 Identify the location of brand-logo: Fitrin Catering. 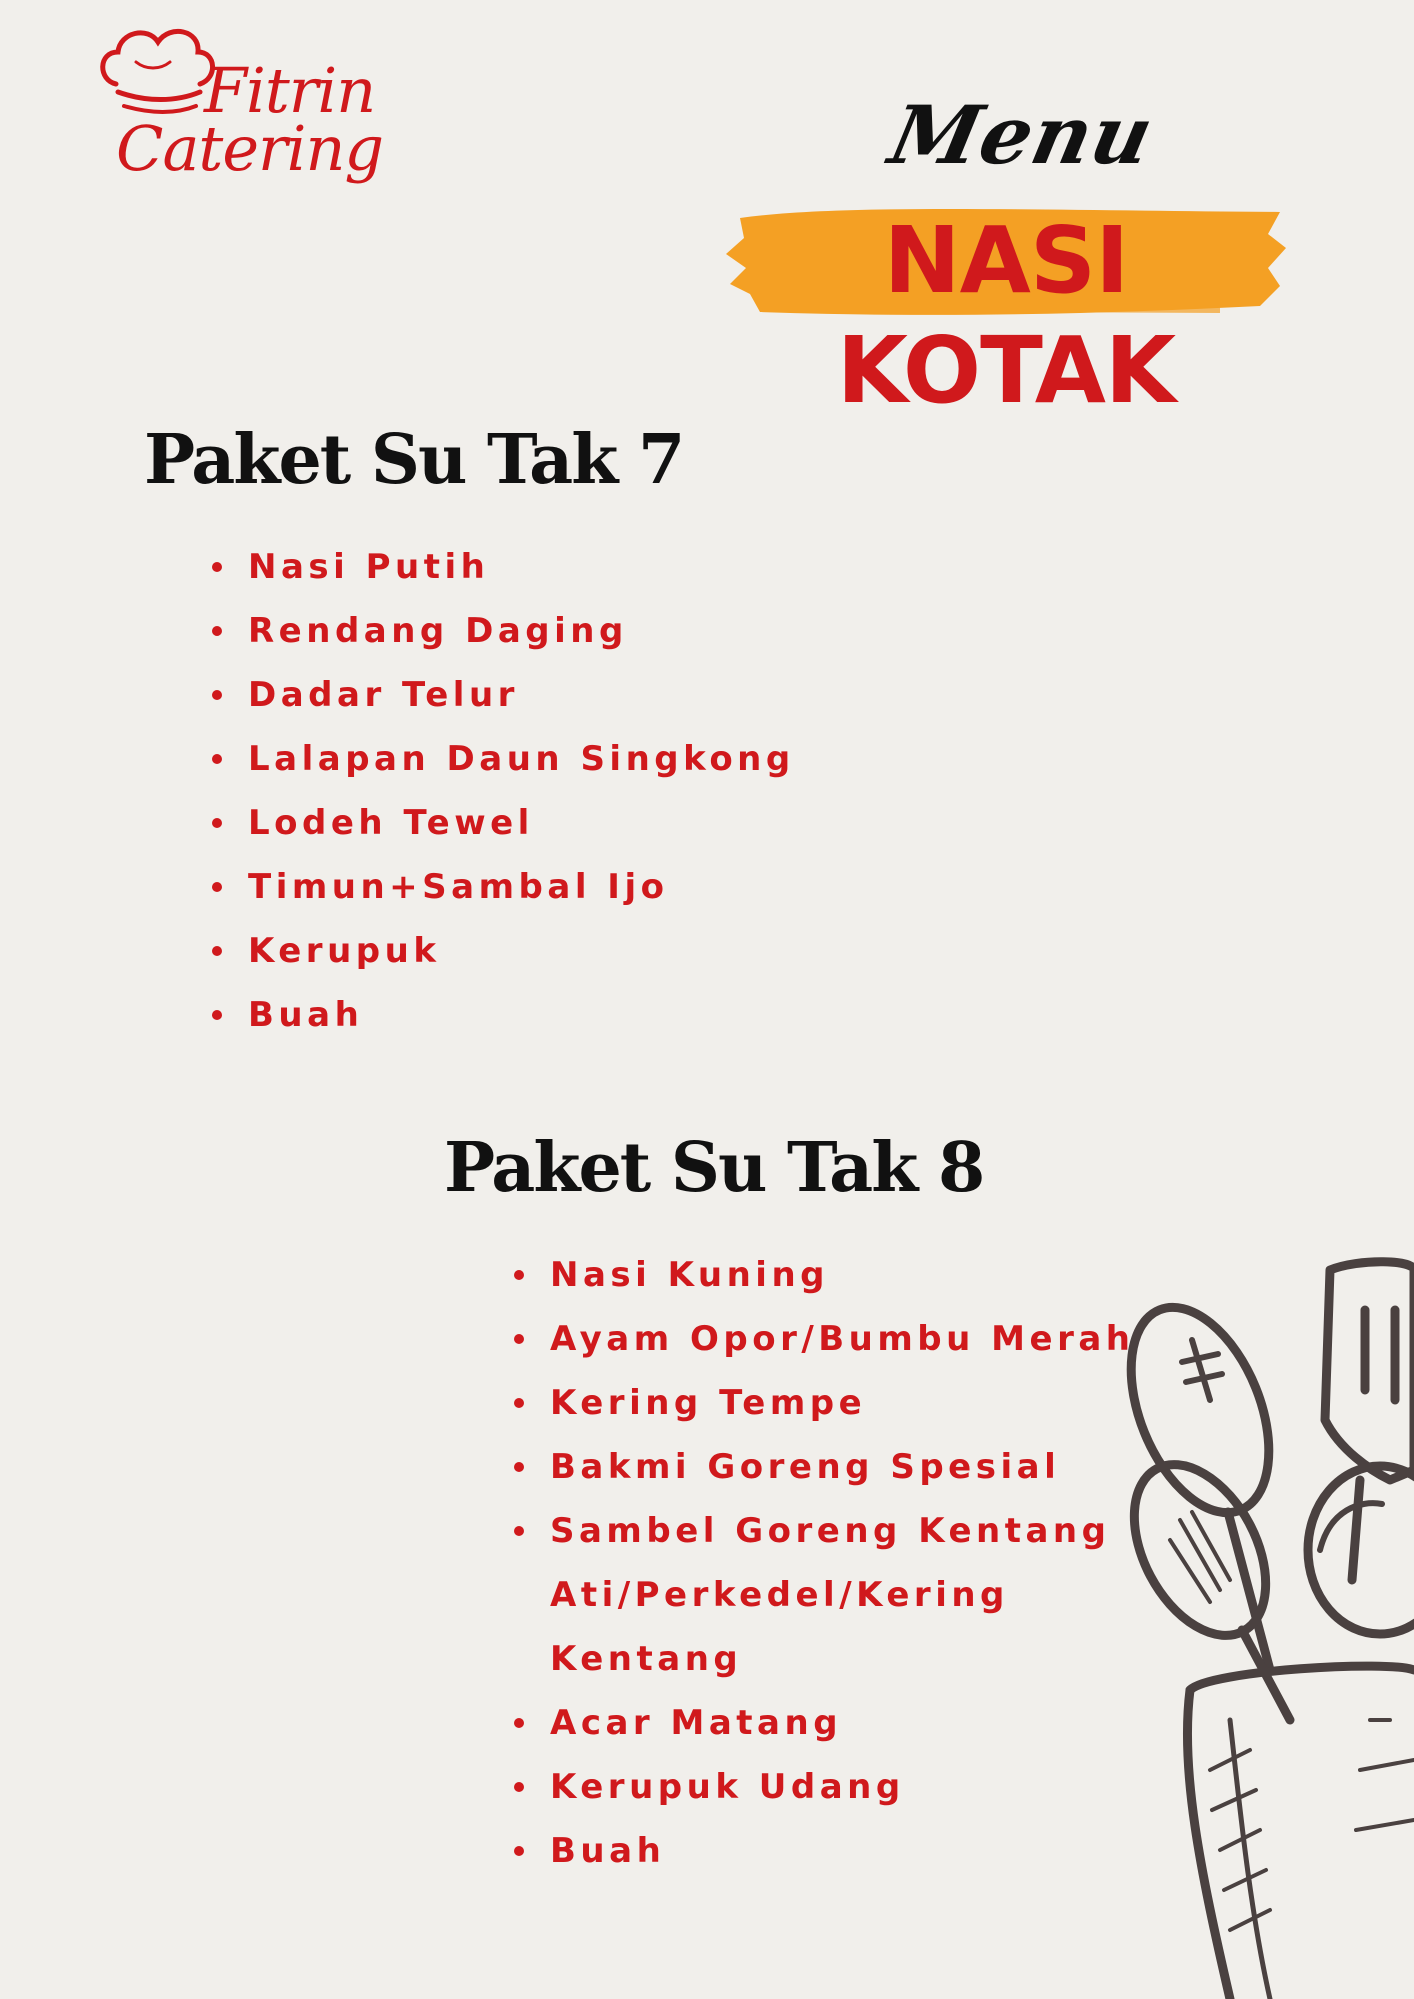
(246, 112).